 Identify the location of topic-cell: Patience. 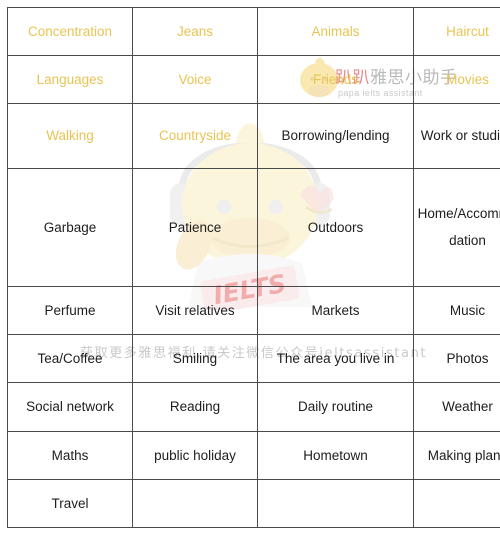
(195, 227).